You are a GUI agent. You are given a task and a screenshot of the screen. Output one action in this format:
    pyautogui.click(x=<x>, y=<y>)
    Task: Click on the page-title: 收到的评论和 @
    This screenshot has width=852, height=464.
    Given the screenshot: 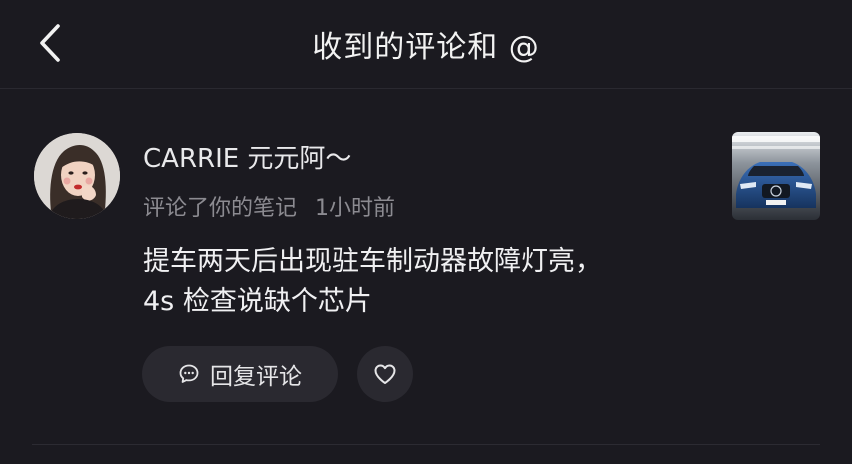 What is the action you would take?
    pyautogui.click(x=426, y=47)
    